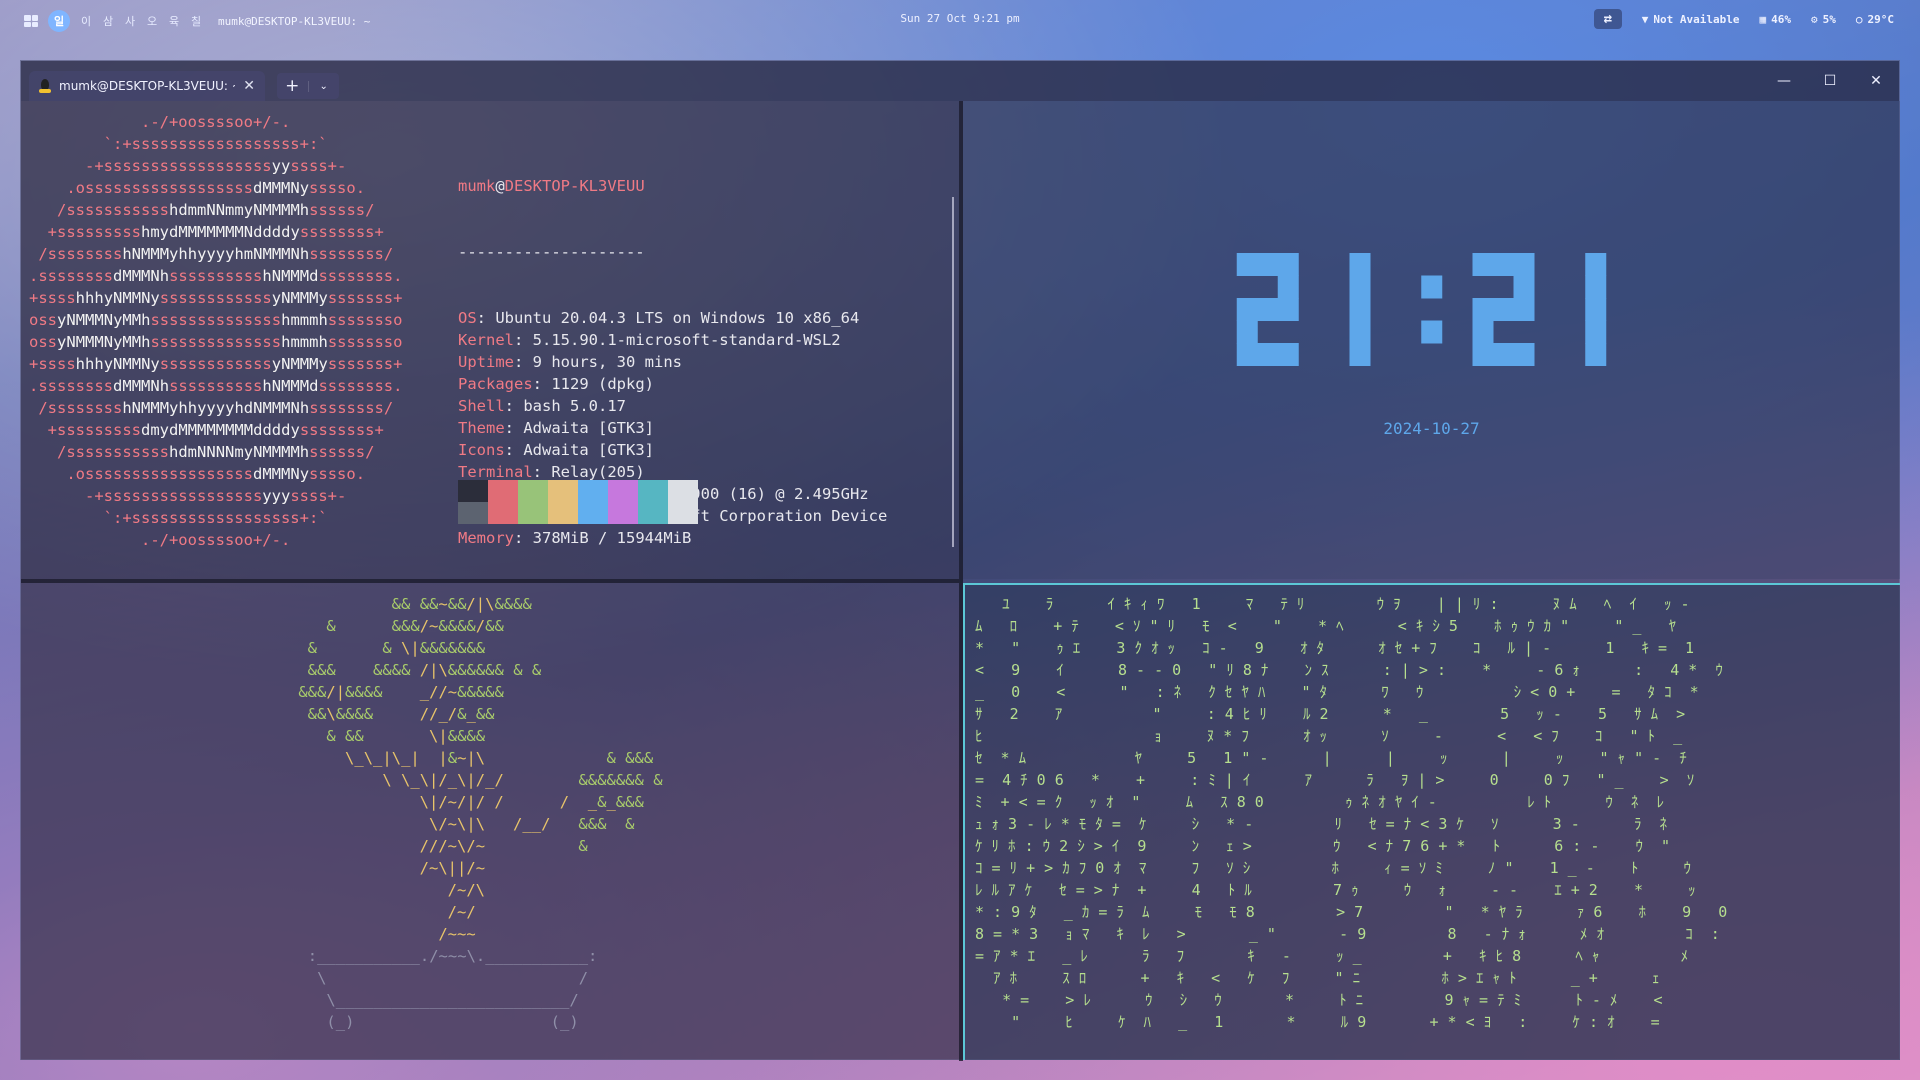 This screenshot has height=1080, width=1920. Describe the element at coordinates (1607, 19) in the screenshot. I see `swap-layout-icon: ⇄` at that location.